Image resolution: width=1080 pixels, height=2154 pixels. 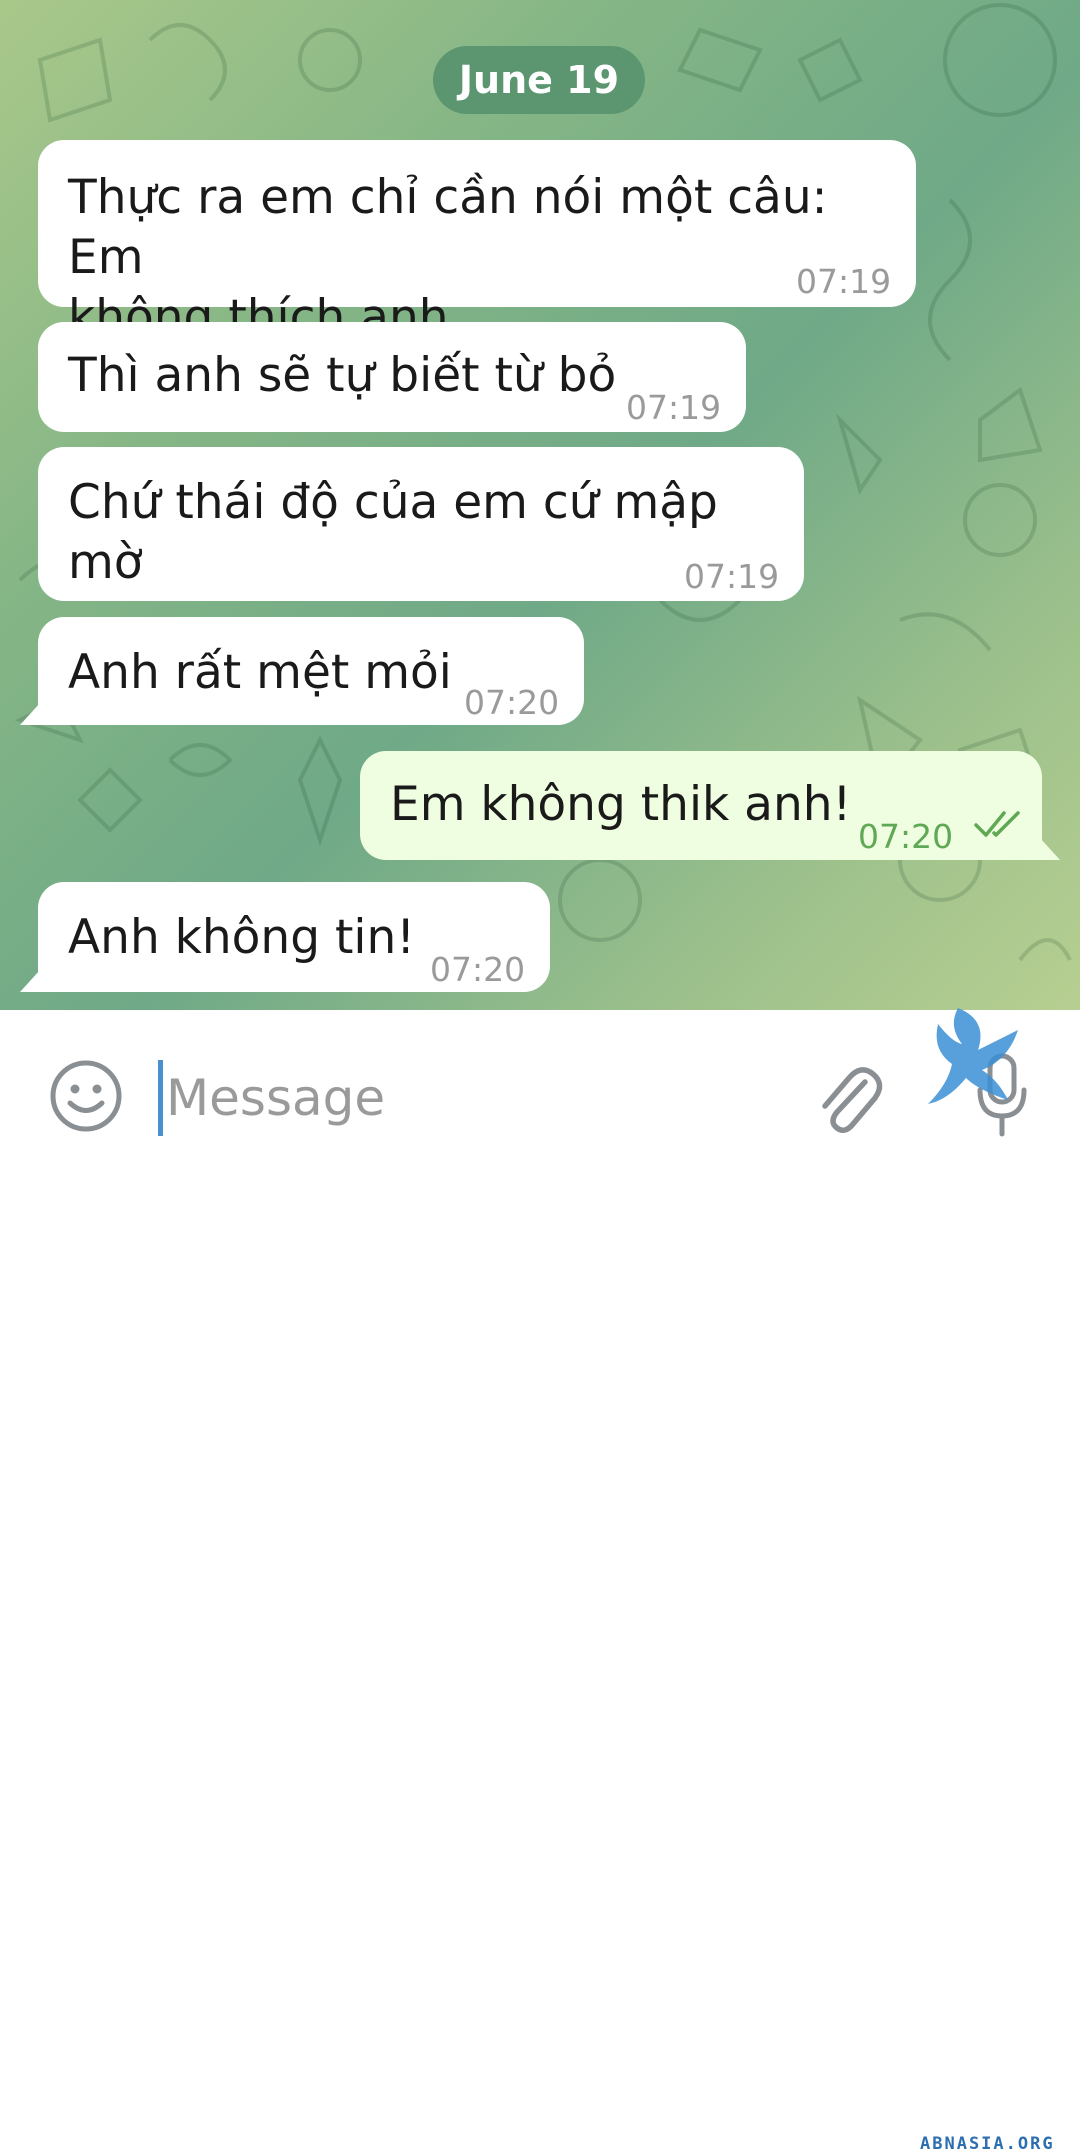 What do you see at coordinates (242, 937) in the screenshot?
I see `message-text: Anh không tin!` at bounding box center [242, 937].